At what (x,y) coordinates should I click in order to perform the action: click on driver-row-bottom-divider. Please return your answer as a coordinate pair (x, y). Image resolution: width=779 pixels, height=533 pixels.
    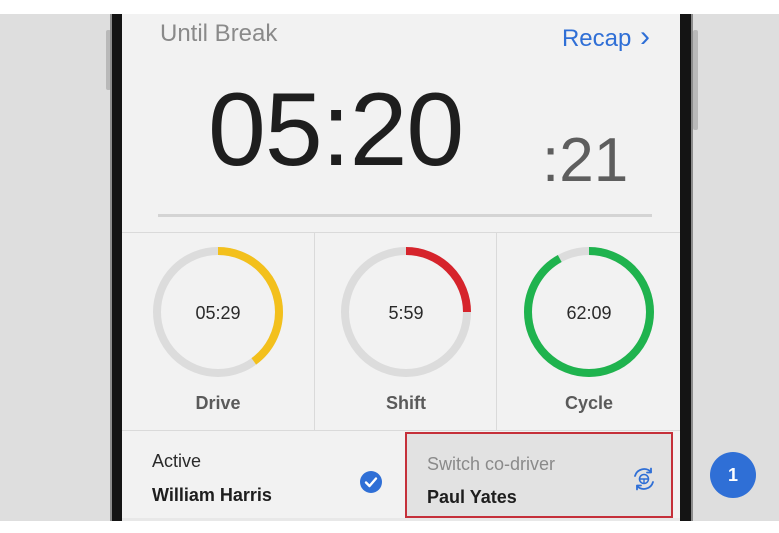
    Looking at the image, I should click on (401, 519).